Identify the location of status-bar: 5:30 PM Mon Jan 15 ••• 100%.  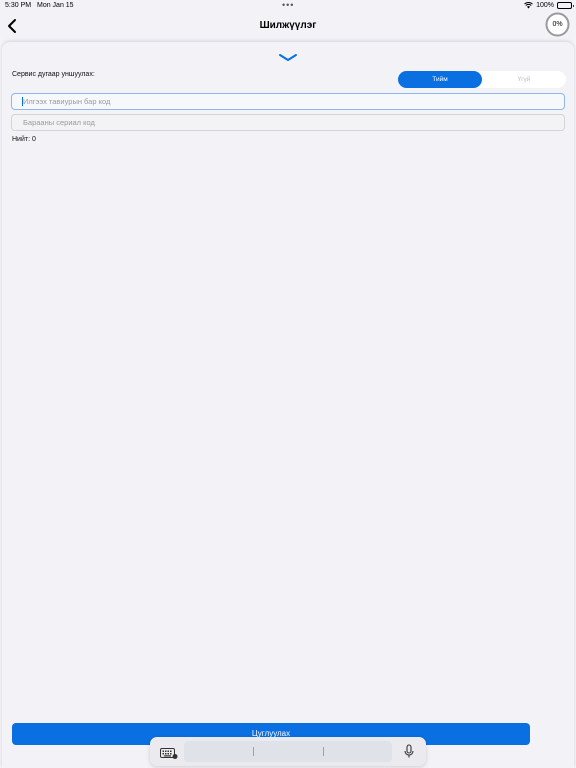
(288, 6).